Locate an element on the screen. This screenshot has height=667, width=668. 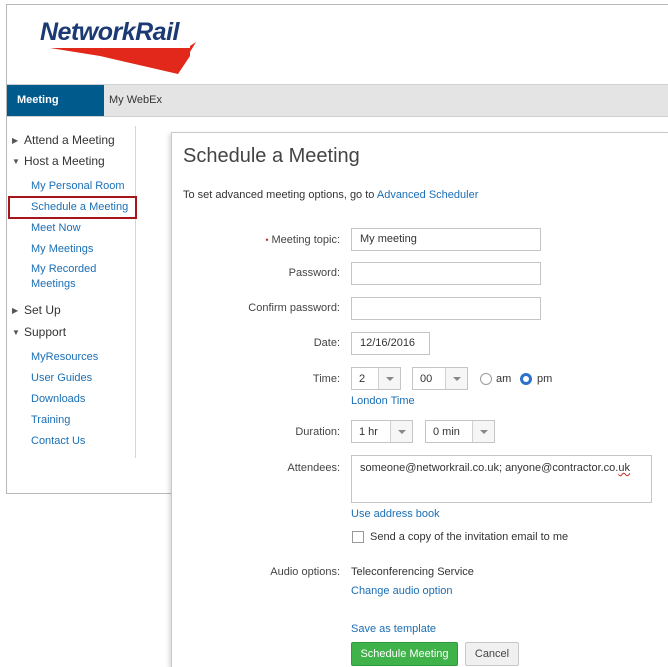
topic-label: • Meeting topic: is located at coordinates (302, 240).